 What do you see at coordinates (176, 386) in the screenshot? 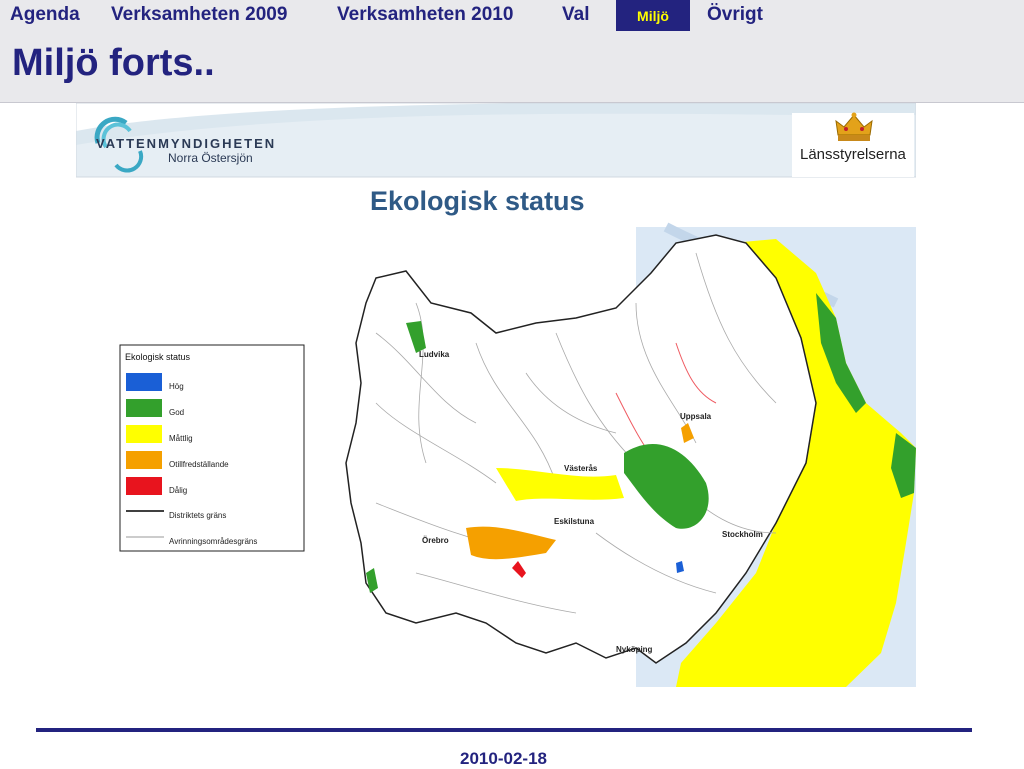
I see `legend-label-hog: Hög` at bounding box center [176, 386].